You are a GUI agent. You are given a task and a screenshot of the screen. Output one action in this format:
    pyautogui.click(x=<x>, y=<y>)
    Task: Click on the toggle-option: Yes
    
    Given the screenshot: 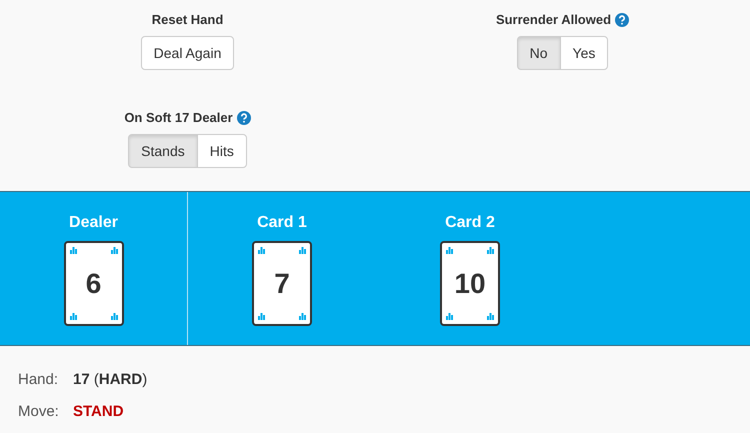 What is the action you would take?
    pyautogui.click(x=584, y=53)
    